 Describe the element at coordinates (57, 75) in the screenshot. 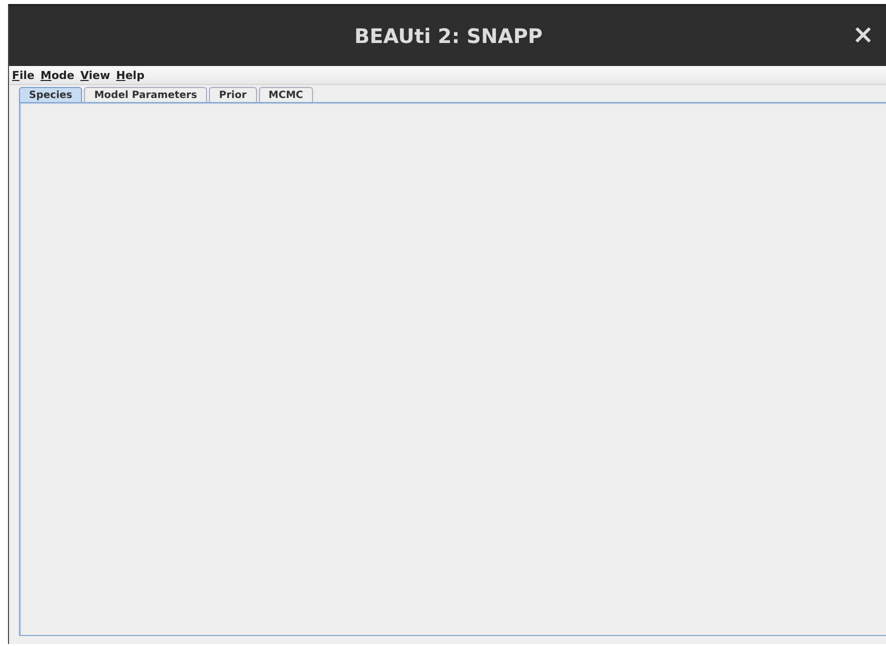

I see `menu-item: Mode` at that location.